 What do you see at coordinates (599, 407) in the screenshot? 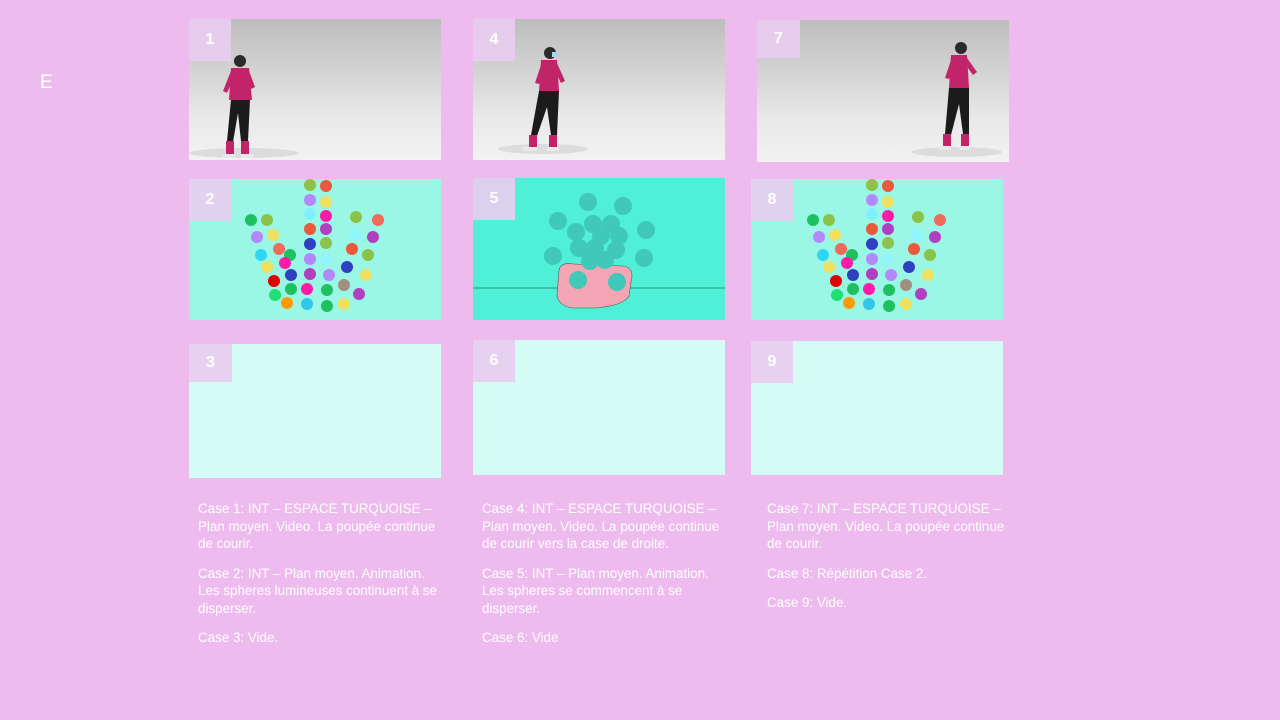
I see `panel-6: 6` at bounding box center [599, 407].